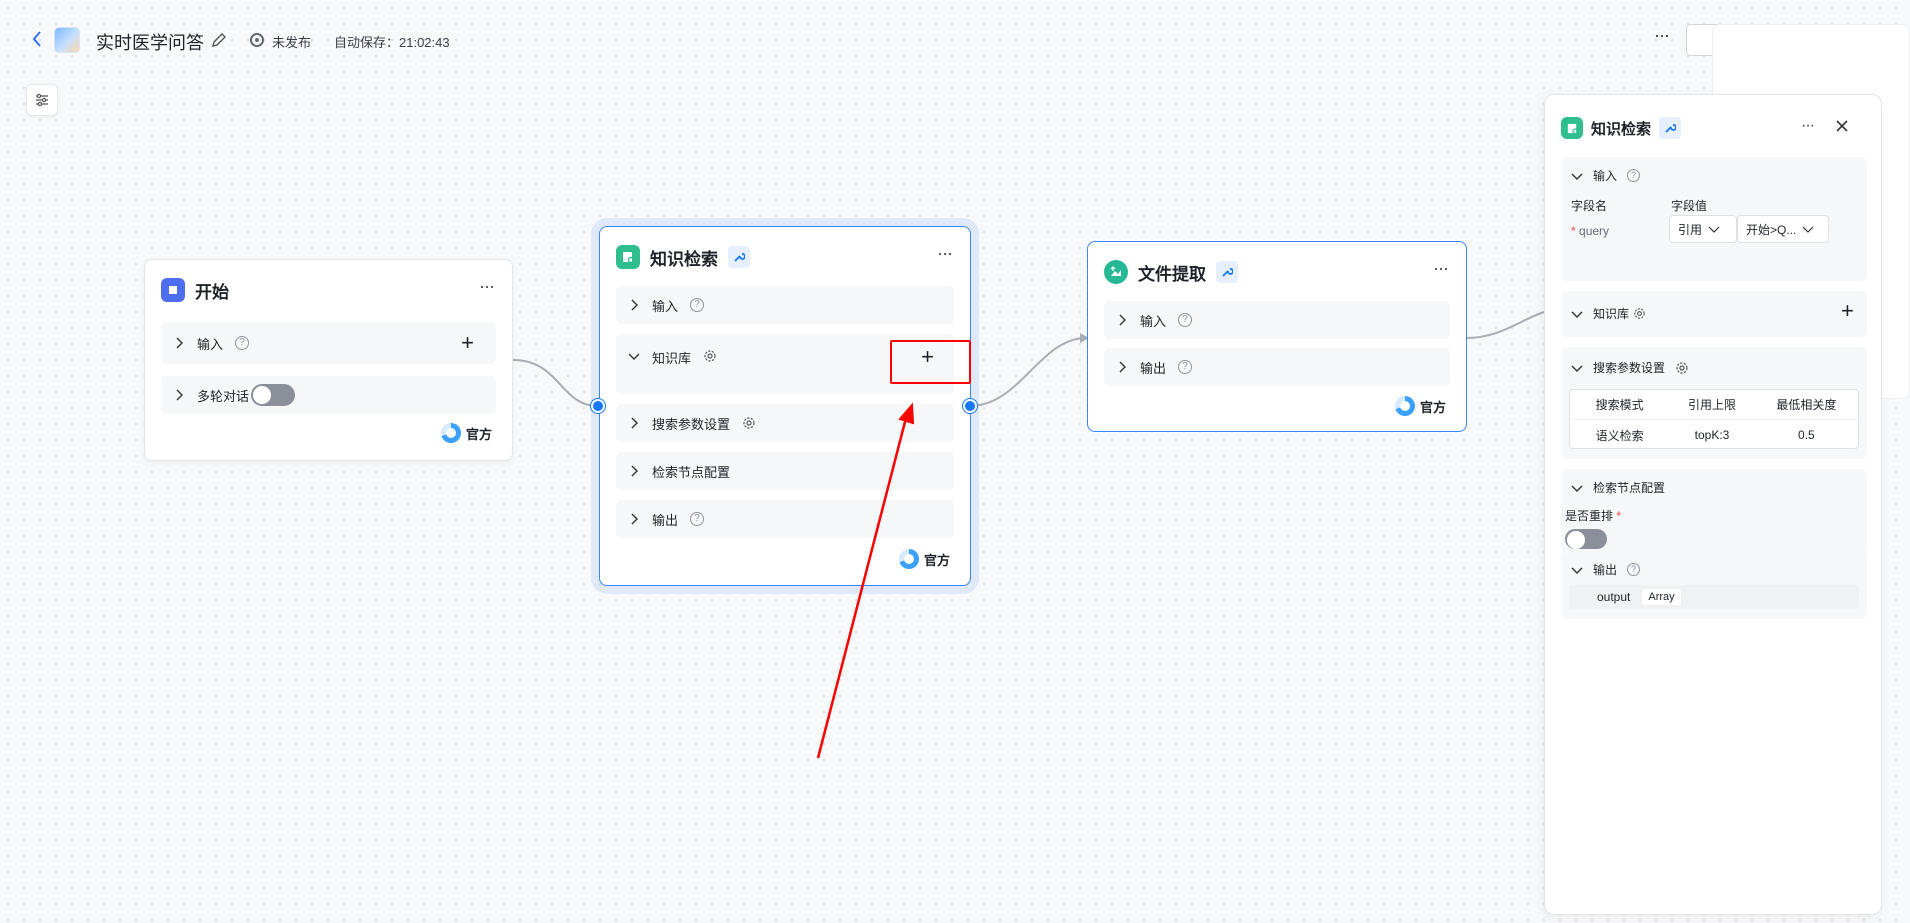 The width and height of the screenshot is (1910, 923). Describe the element at coordinates (1586, 539) in the screenshot. I see `rerank-toggle` at that location.